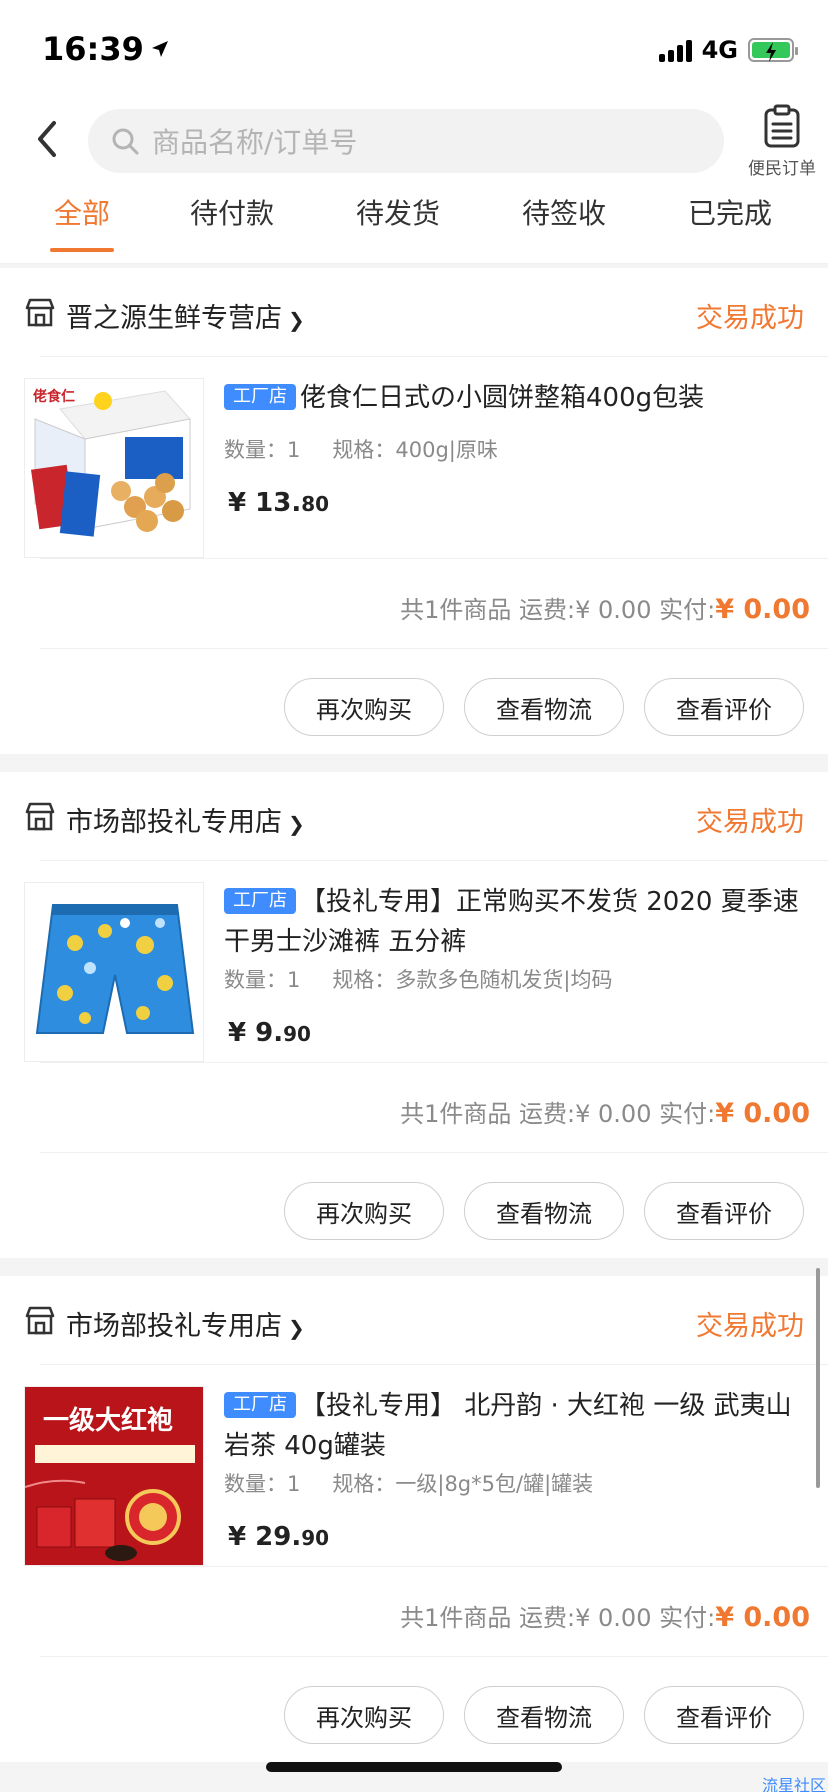 This screenshot has height=1792, width=828. Describe the element at coordinates (511, 922) in the screenshot. I see `product-title: 工厂店 【投礼专用】正常购买不发货 2020 夏季速干男士沙滩裤 五分裤` at that location.